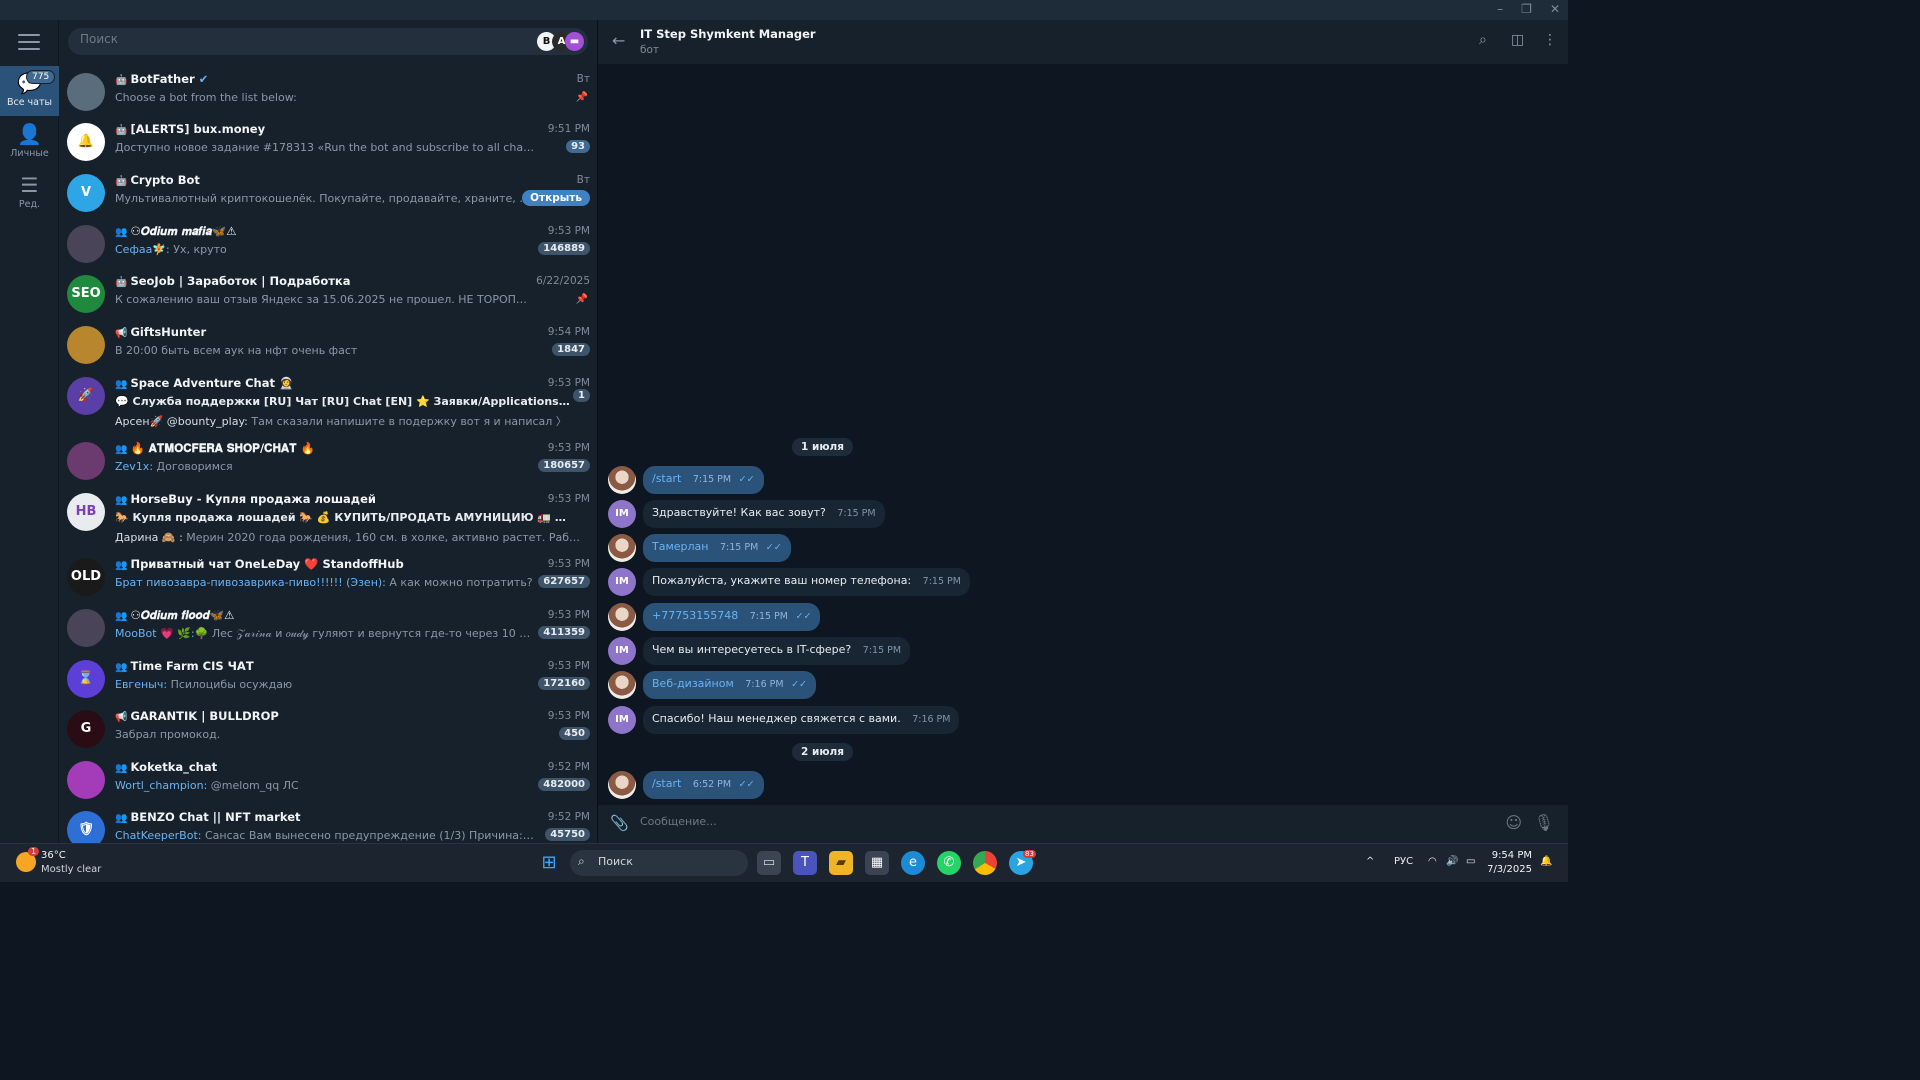  What do you see at coordinates (267, 564) in the screenshot?
I see `chat-title: Приватный чат OneLeDay ❤️ StandoffHub` at bounding box center [267, 564].